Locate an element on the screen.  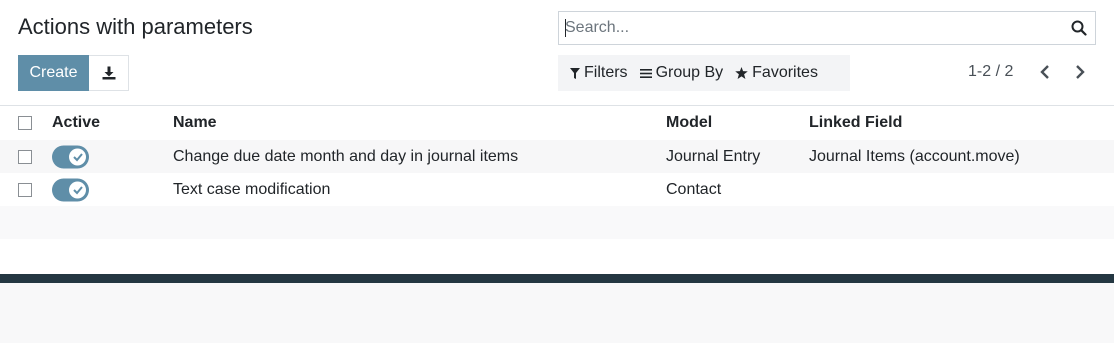
chevron-right-icon is located at coordinates (1079, 72).